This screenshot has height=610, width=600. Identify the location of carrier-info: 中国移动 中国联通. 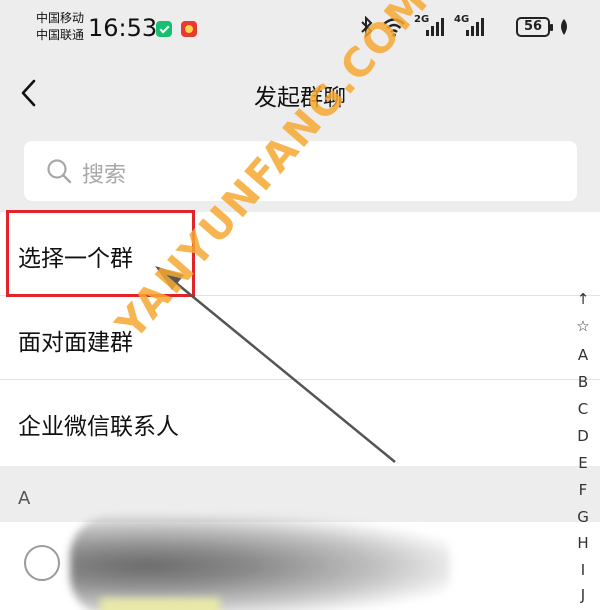
(60, 27).